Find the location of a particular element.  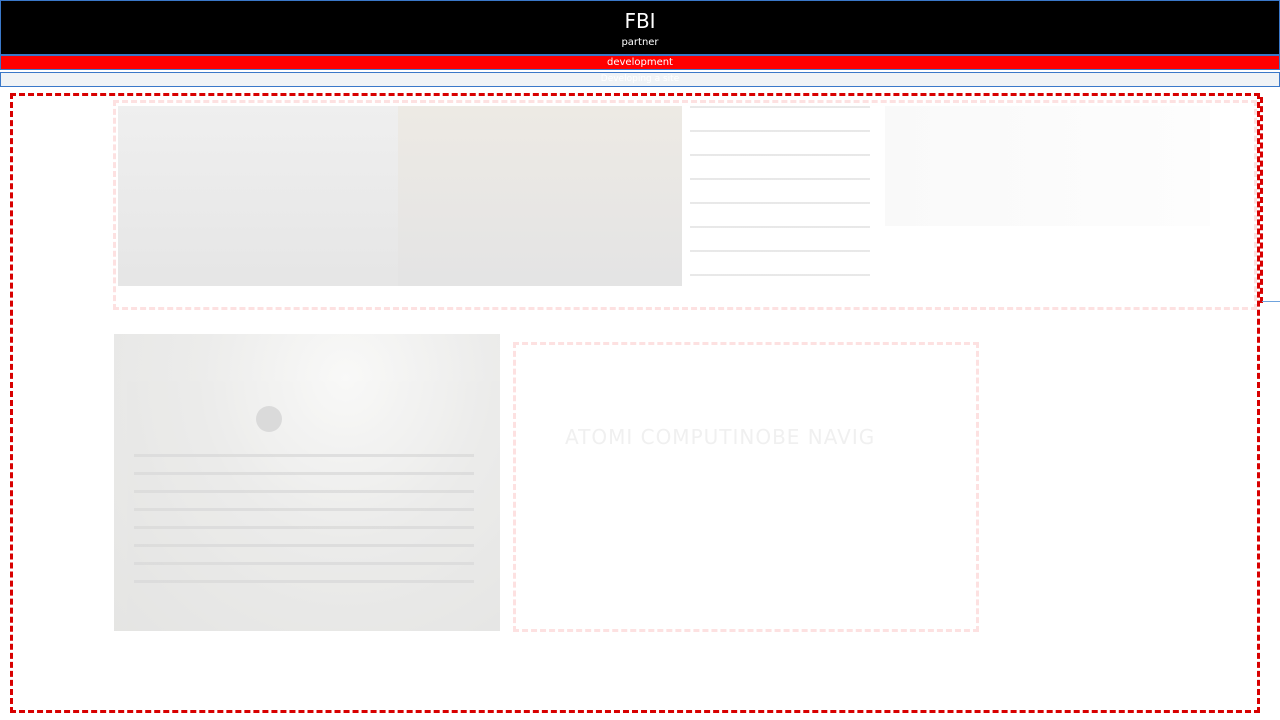

site-subtitle: partner is located at coordinates (640, 42).